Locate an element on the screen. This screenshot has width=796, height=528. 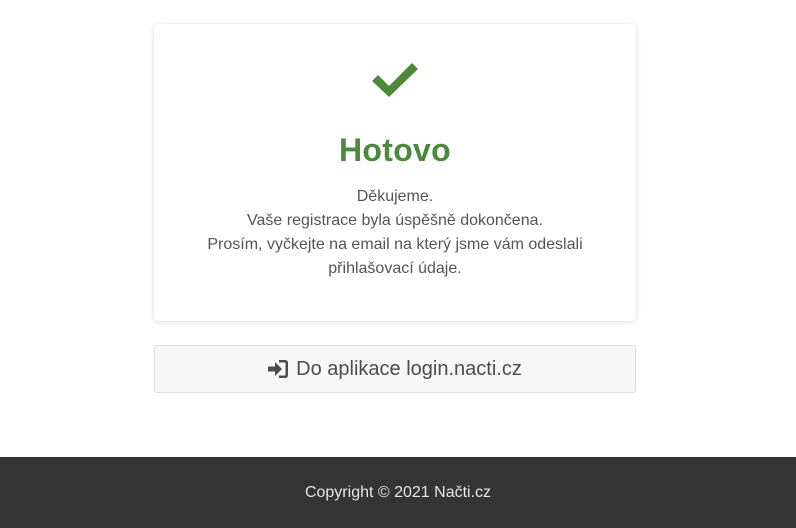
message-line-thanks: Děkujeme. is located at coordinates (395, 196).